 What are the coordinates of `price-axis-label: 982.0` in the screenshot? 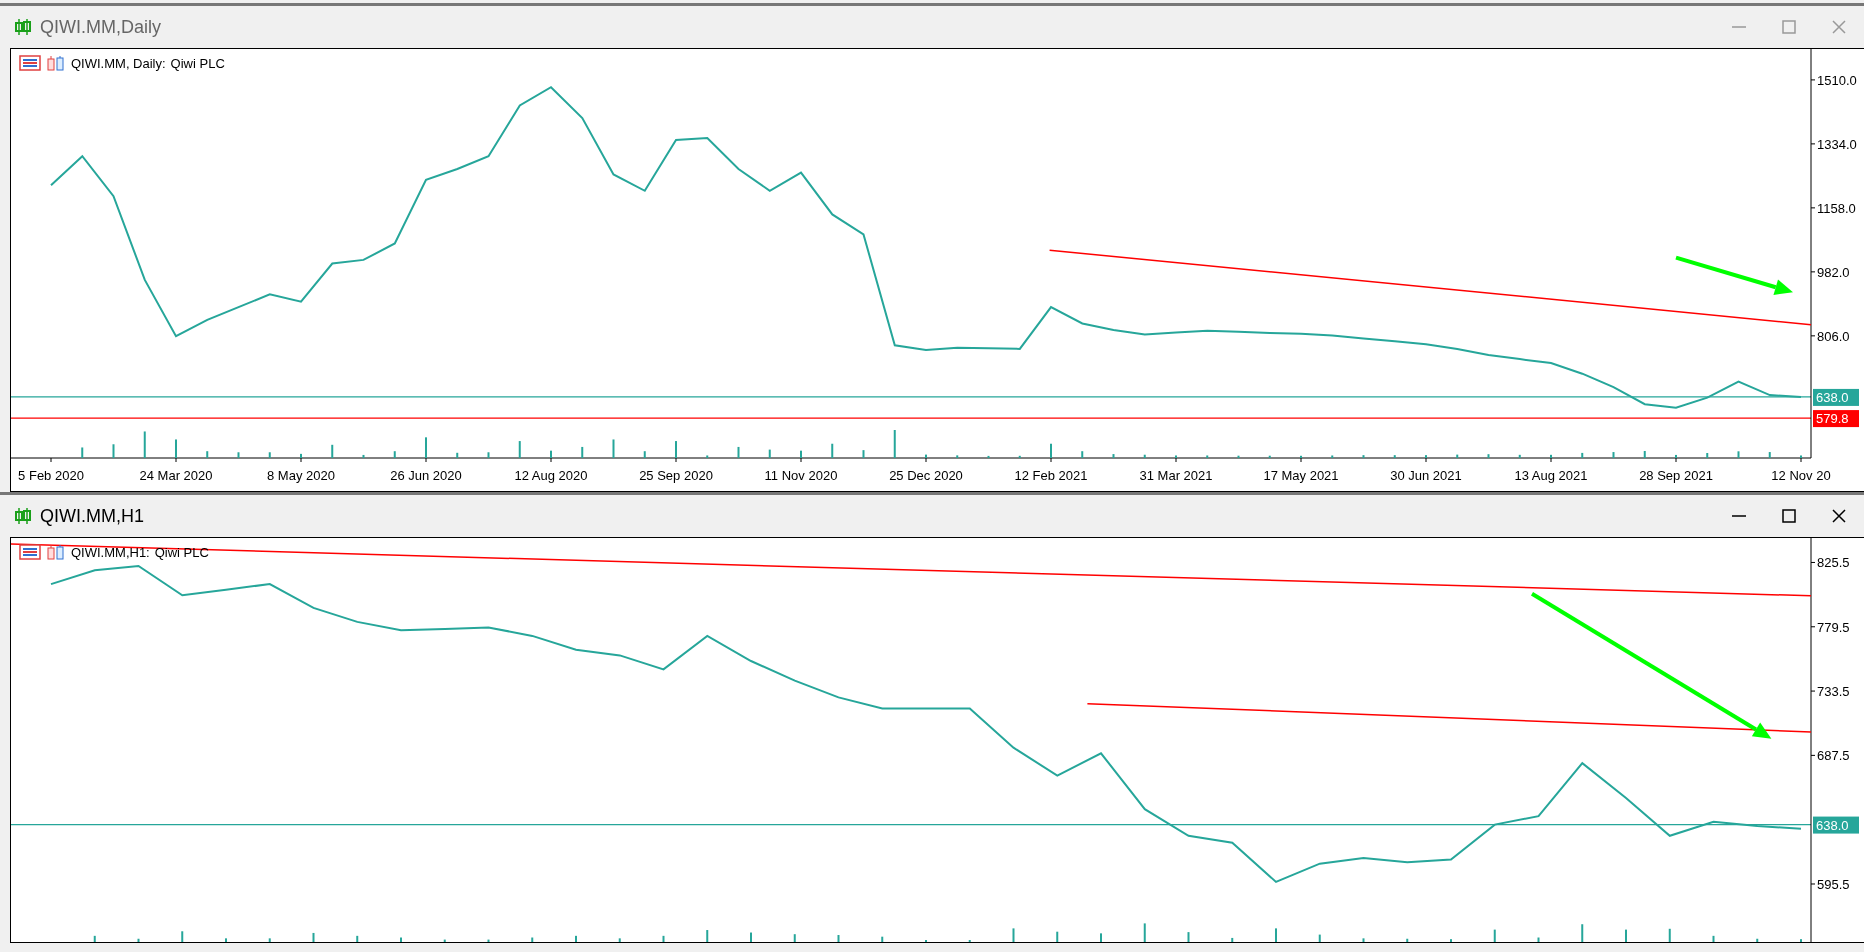 It's located at (1833, 272).